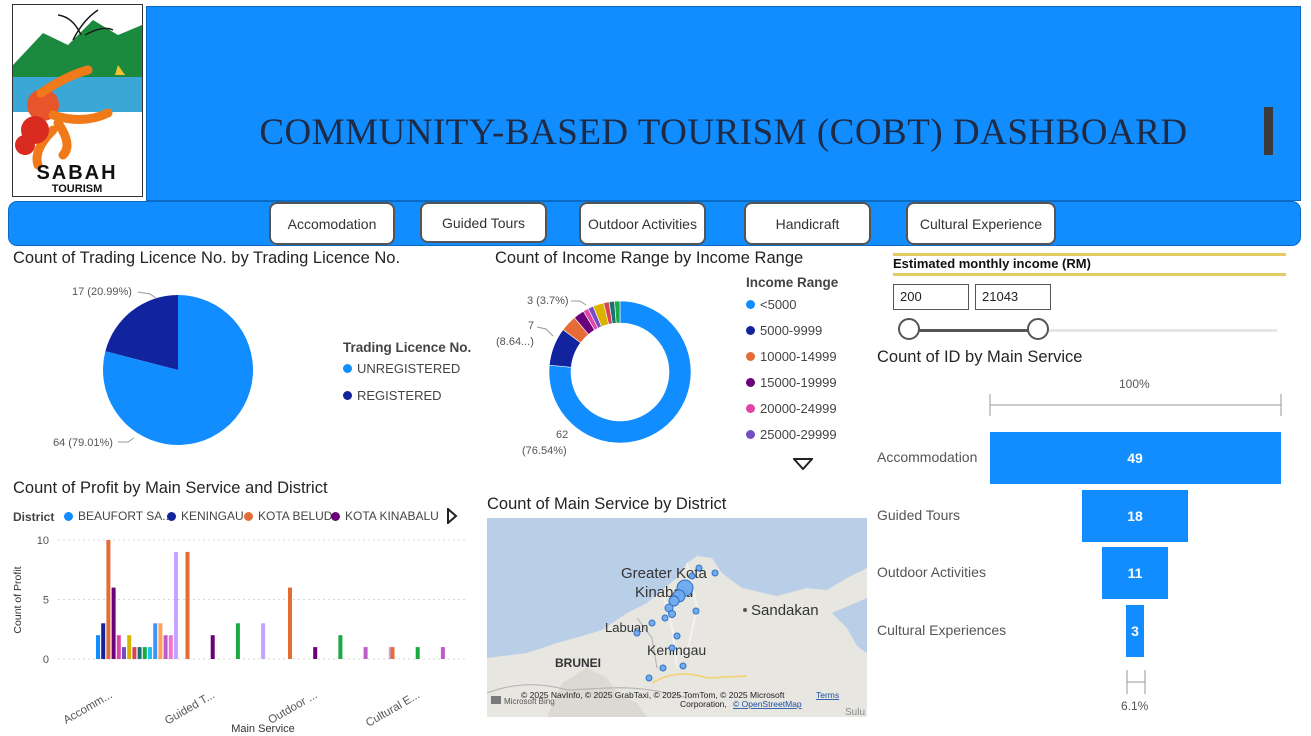 The width and height of the screenshot is (1311, 736). I want to click on slider-range-fill, so click(974, 330).